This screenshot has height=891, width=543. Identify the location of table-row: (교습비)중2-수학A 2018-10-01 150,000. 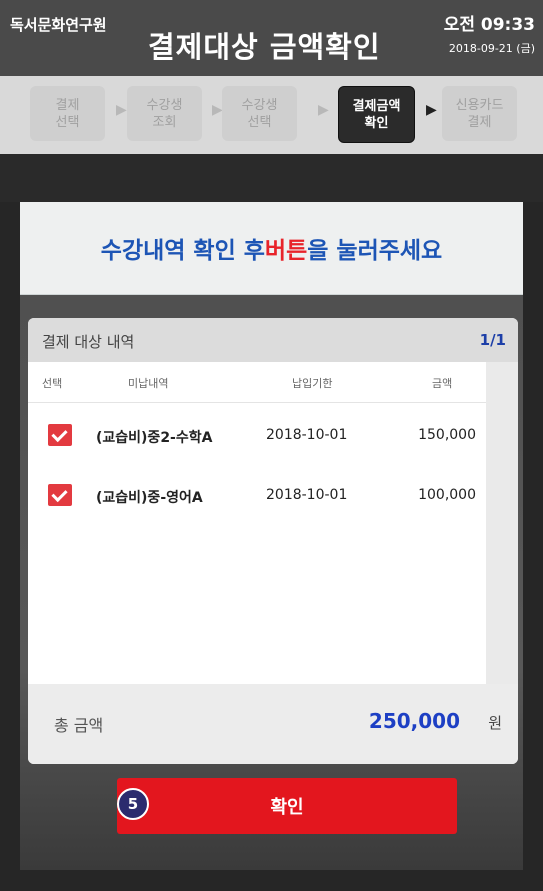
(257, 435).